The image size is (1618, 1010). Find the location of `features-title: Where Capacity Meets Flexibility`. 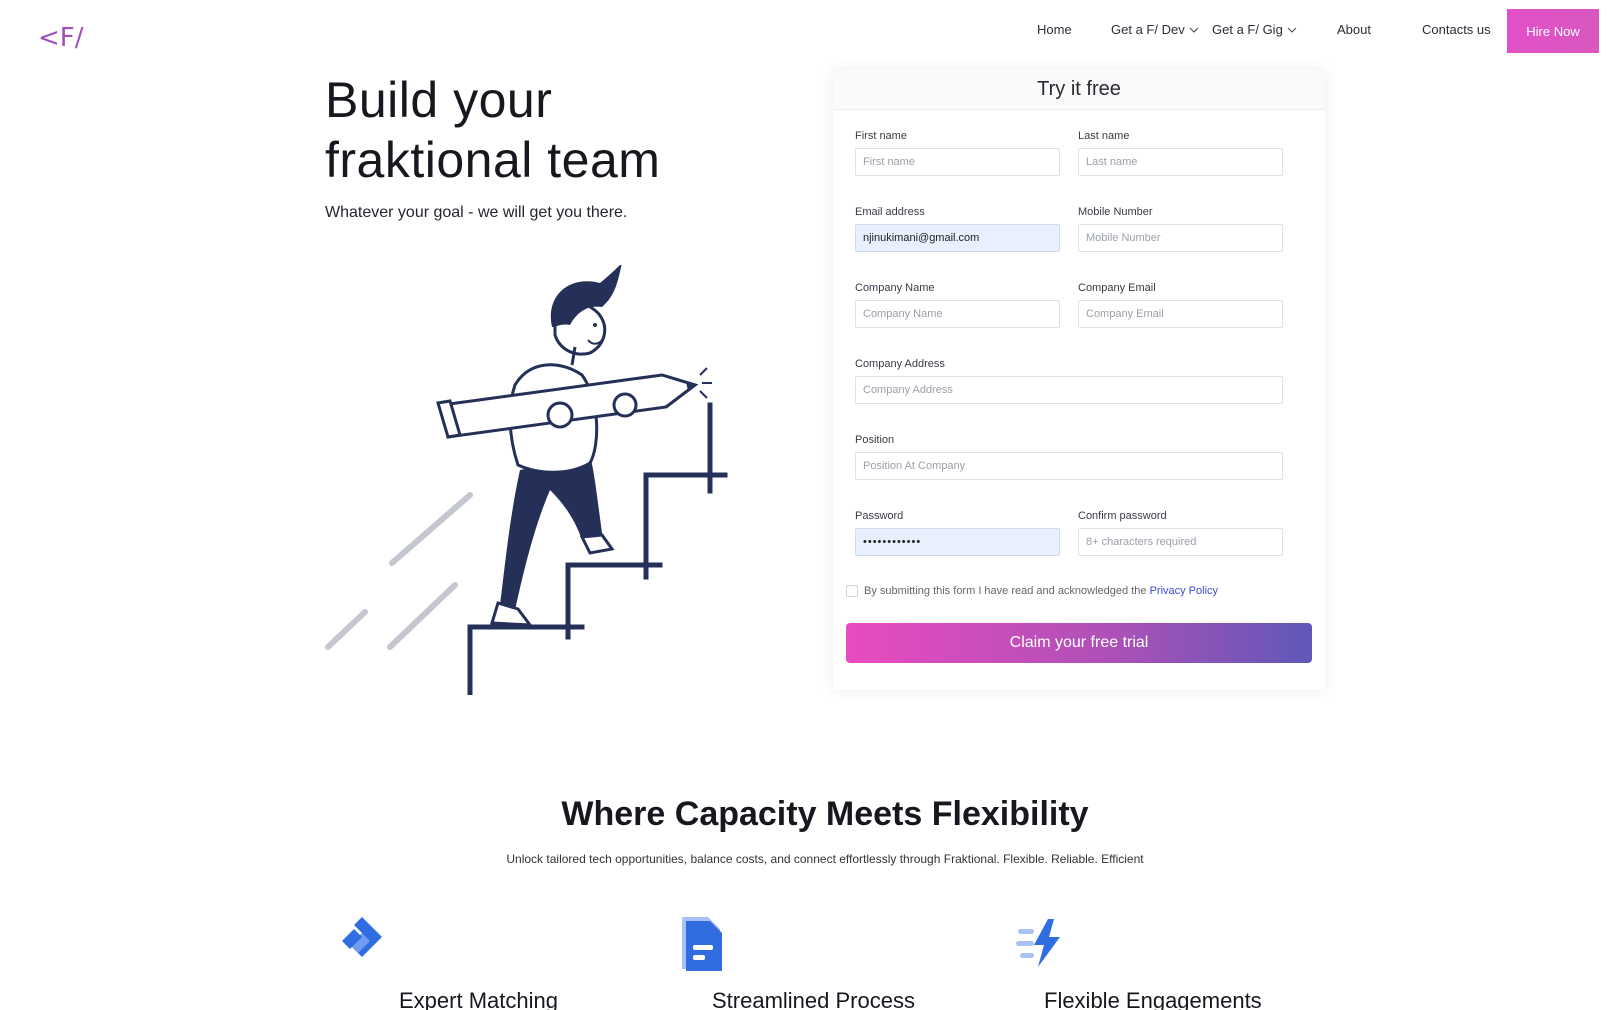

features-title: Where Capacity Meets Flexibility is located at coordinates (825, 814).